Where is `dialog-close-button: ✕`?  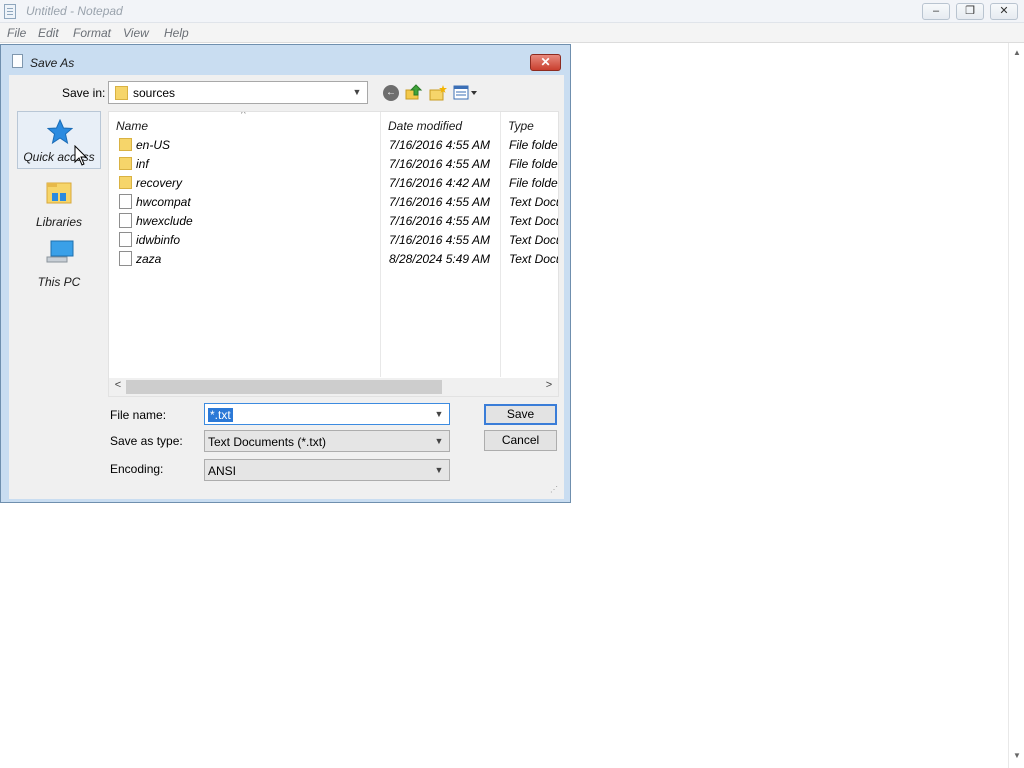 dialog-close-button: ✕ is located at coordinates (545, 62).